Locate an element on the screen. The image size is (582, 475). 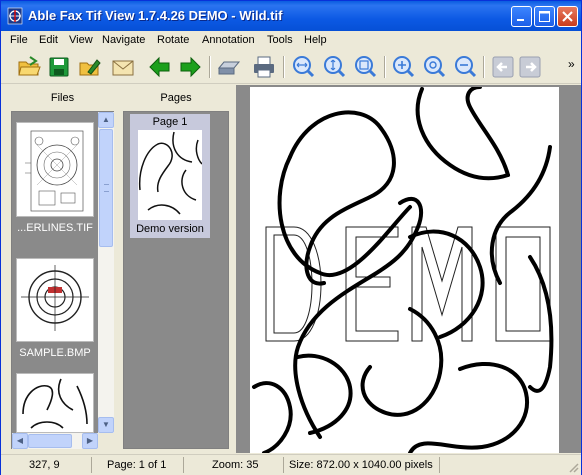
previous-page-icon is located at coordinates (503, 67).